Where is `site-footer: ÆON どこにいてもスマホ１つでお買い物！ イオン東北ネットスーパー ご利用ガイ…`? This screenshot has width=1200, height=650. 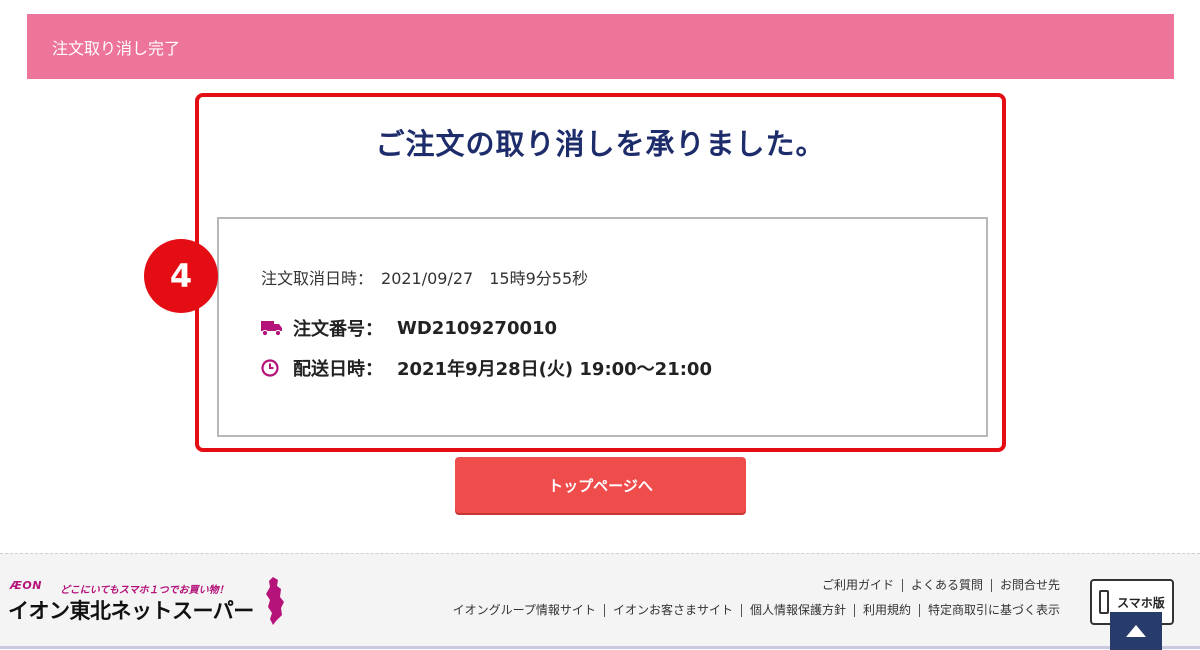
site-footer: ÆON どこにいてもスマホ１つでお買い物！ イオン東北ネットスーパー ご利用ガイ… is located at coordinates (600, 601).